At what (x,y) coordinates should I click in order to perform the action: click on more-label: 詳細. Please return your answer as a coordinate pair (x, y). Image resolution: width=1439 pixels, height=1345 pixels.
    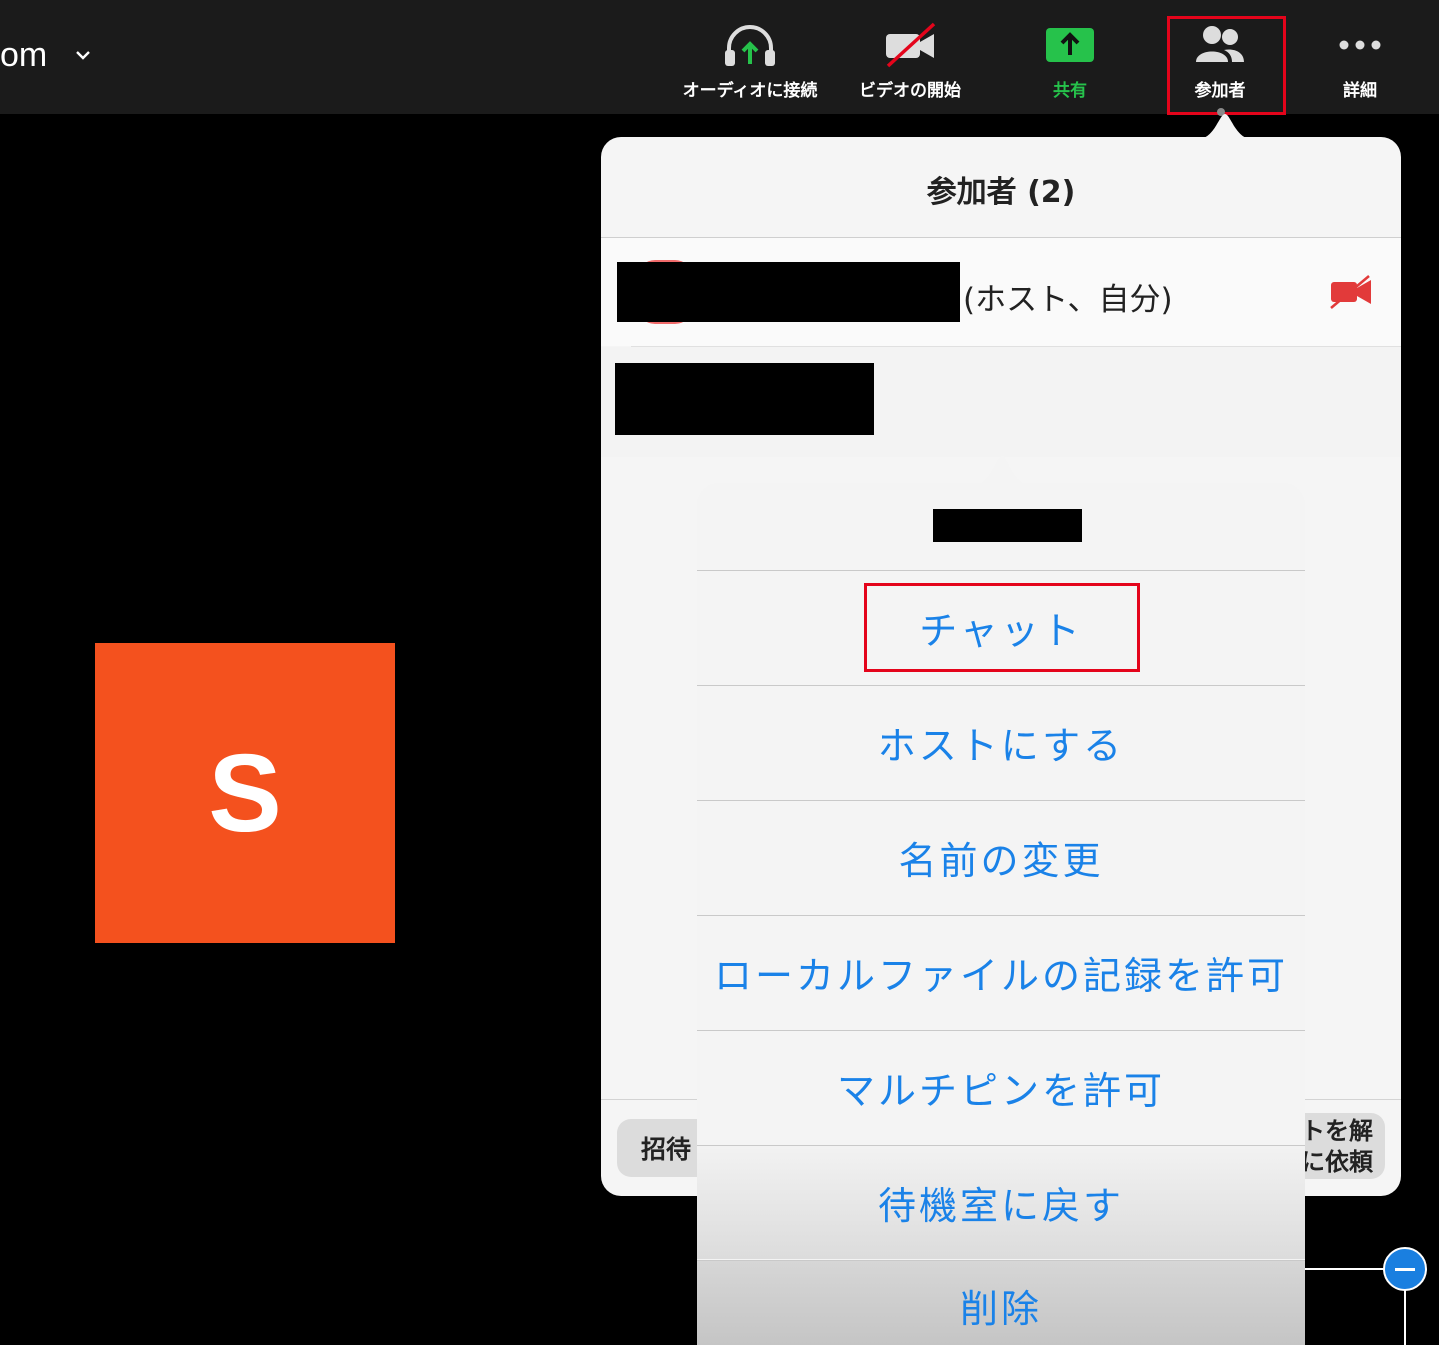
    Looking at the image, I should click on (1360, 91).